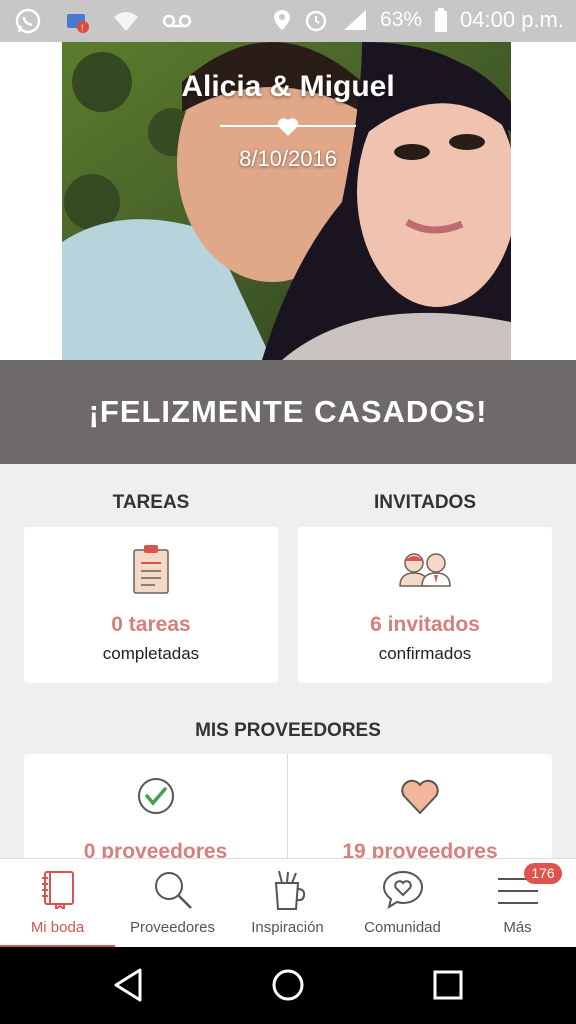 This screenshot has width=576, height=1024. I want to click on providers-booked: 0 proveedores, so click(155, 814).